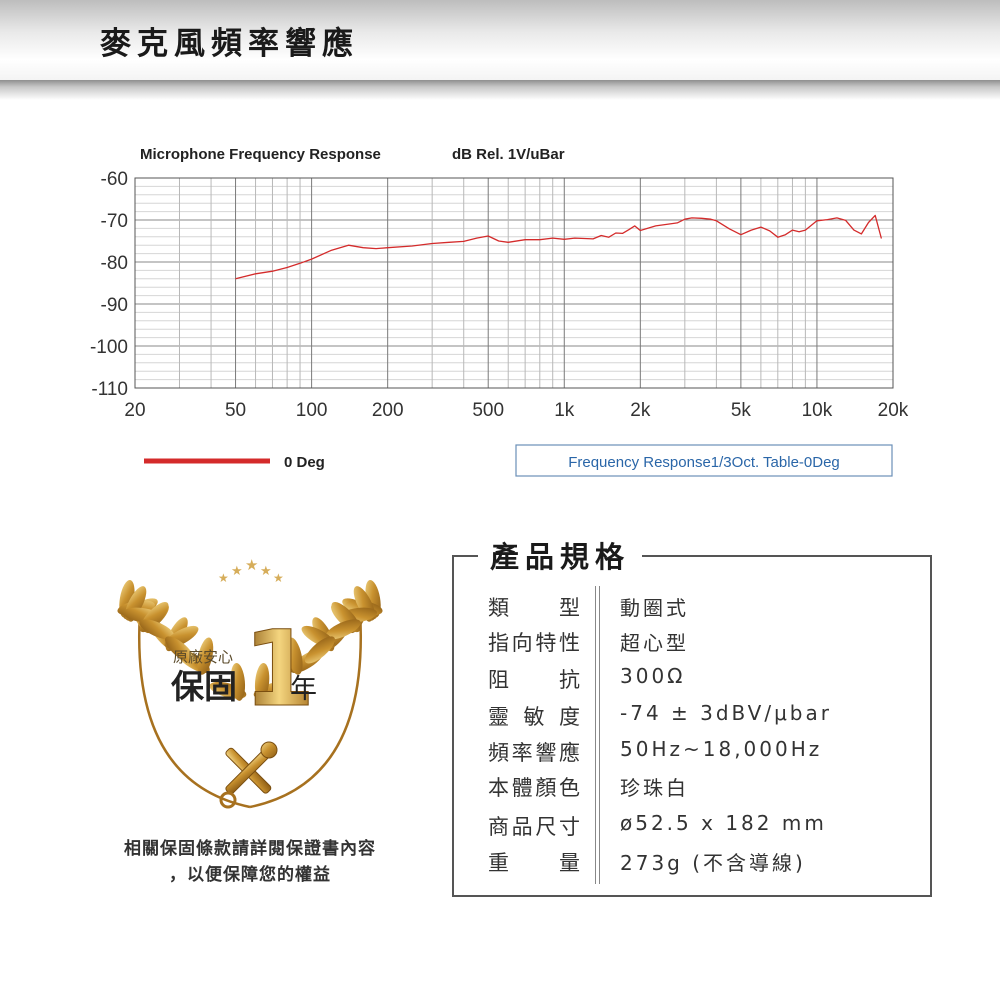  What do you see at coordinates (560, 555) in the screenshot?
I see `spec-title: 產品規格` at bounding box center [560, 555].